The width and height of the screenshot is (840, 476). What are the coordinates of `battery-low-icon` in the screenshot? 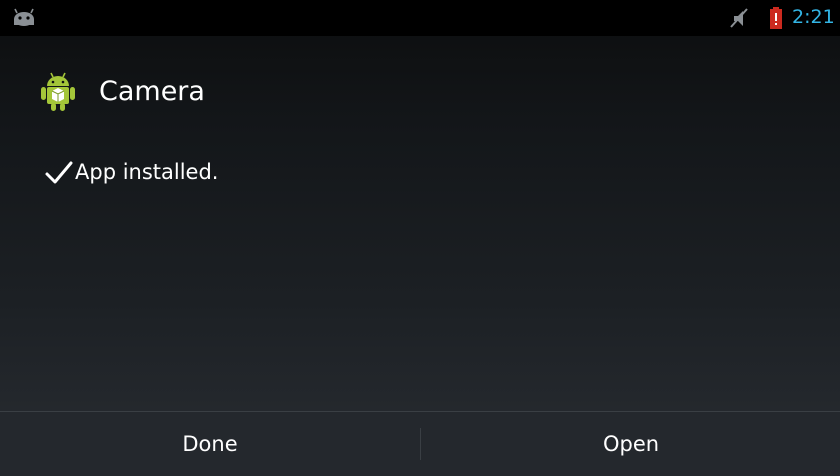 It's located at (776, 18).